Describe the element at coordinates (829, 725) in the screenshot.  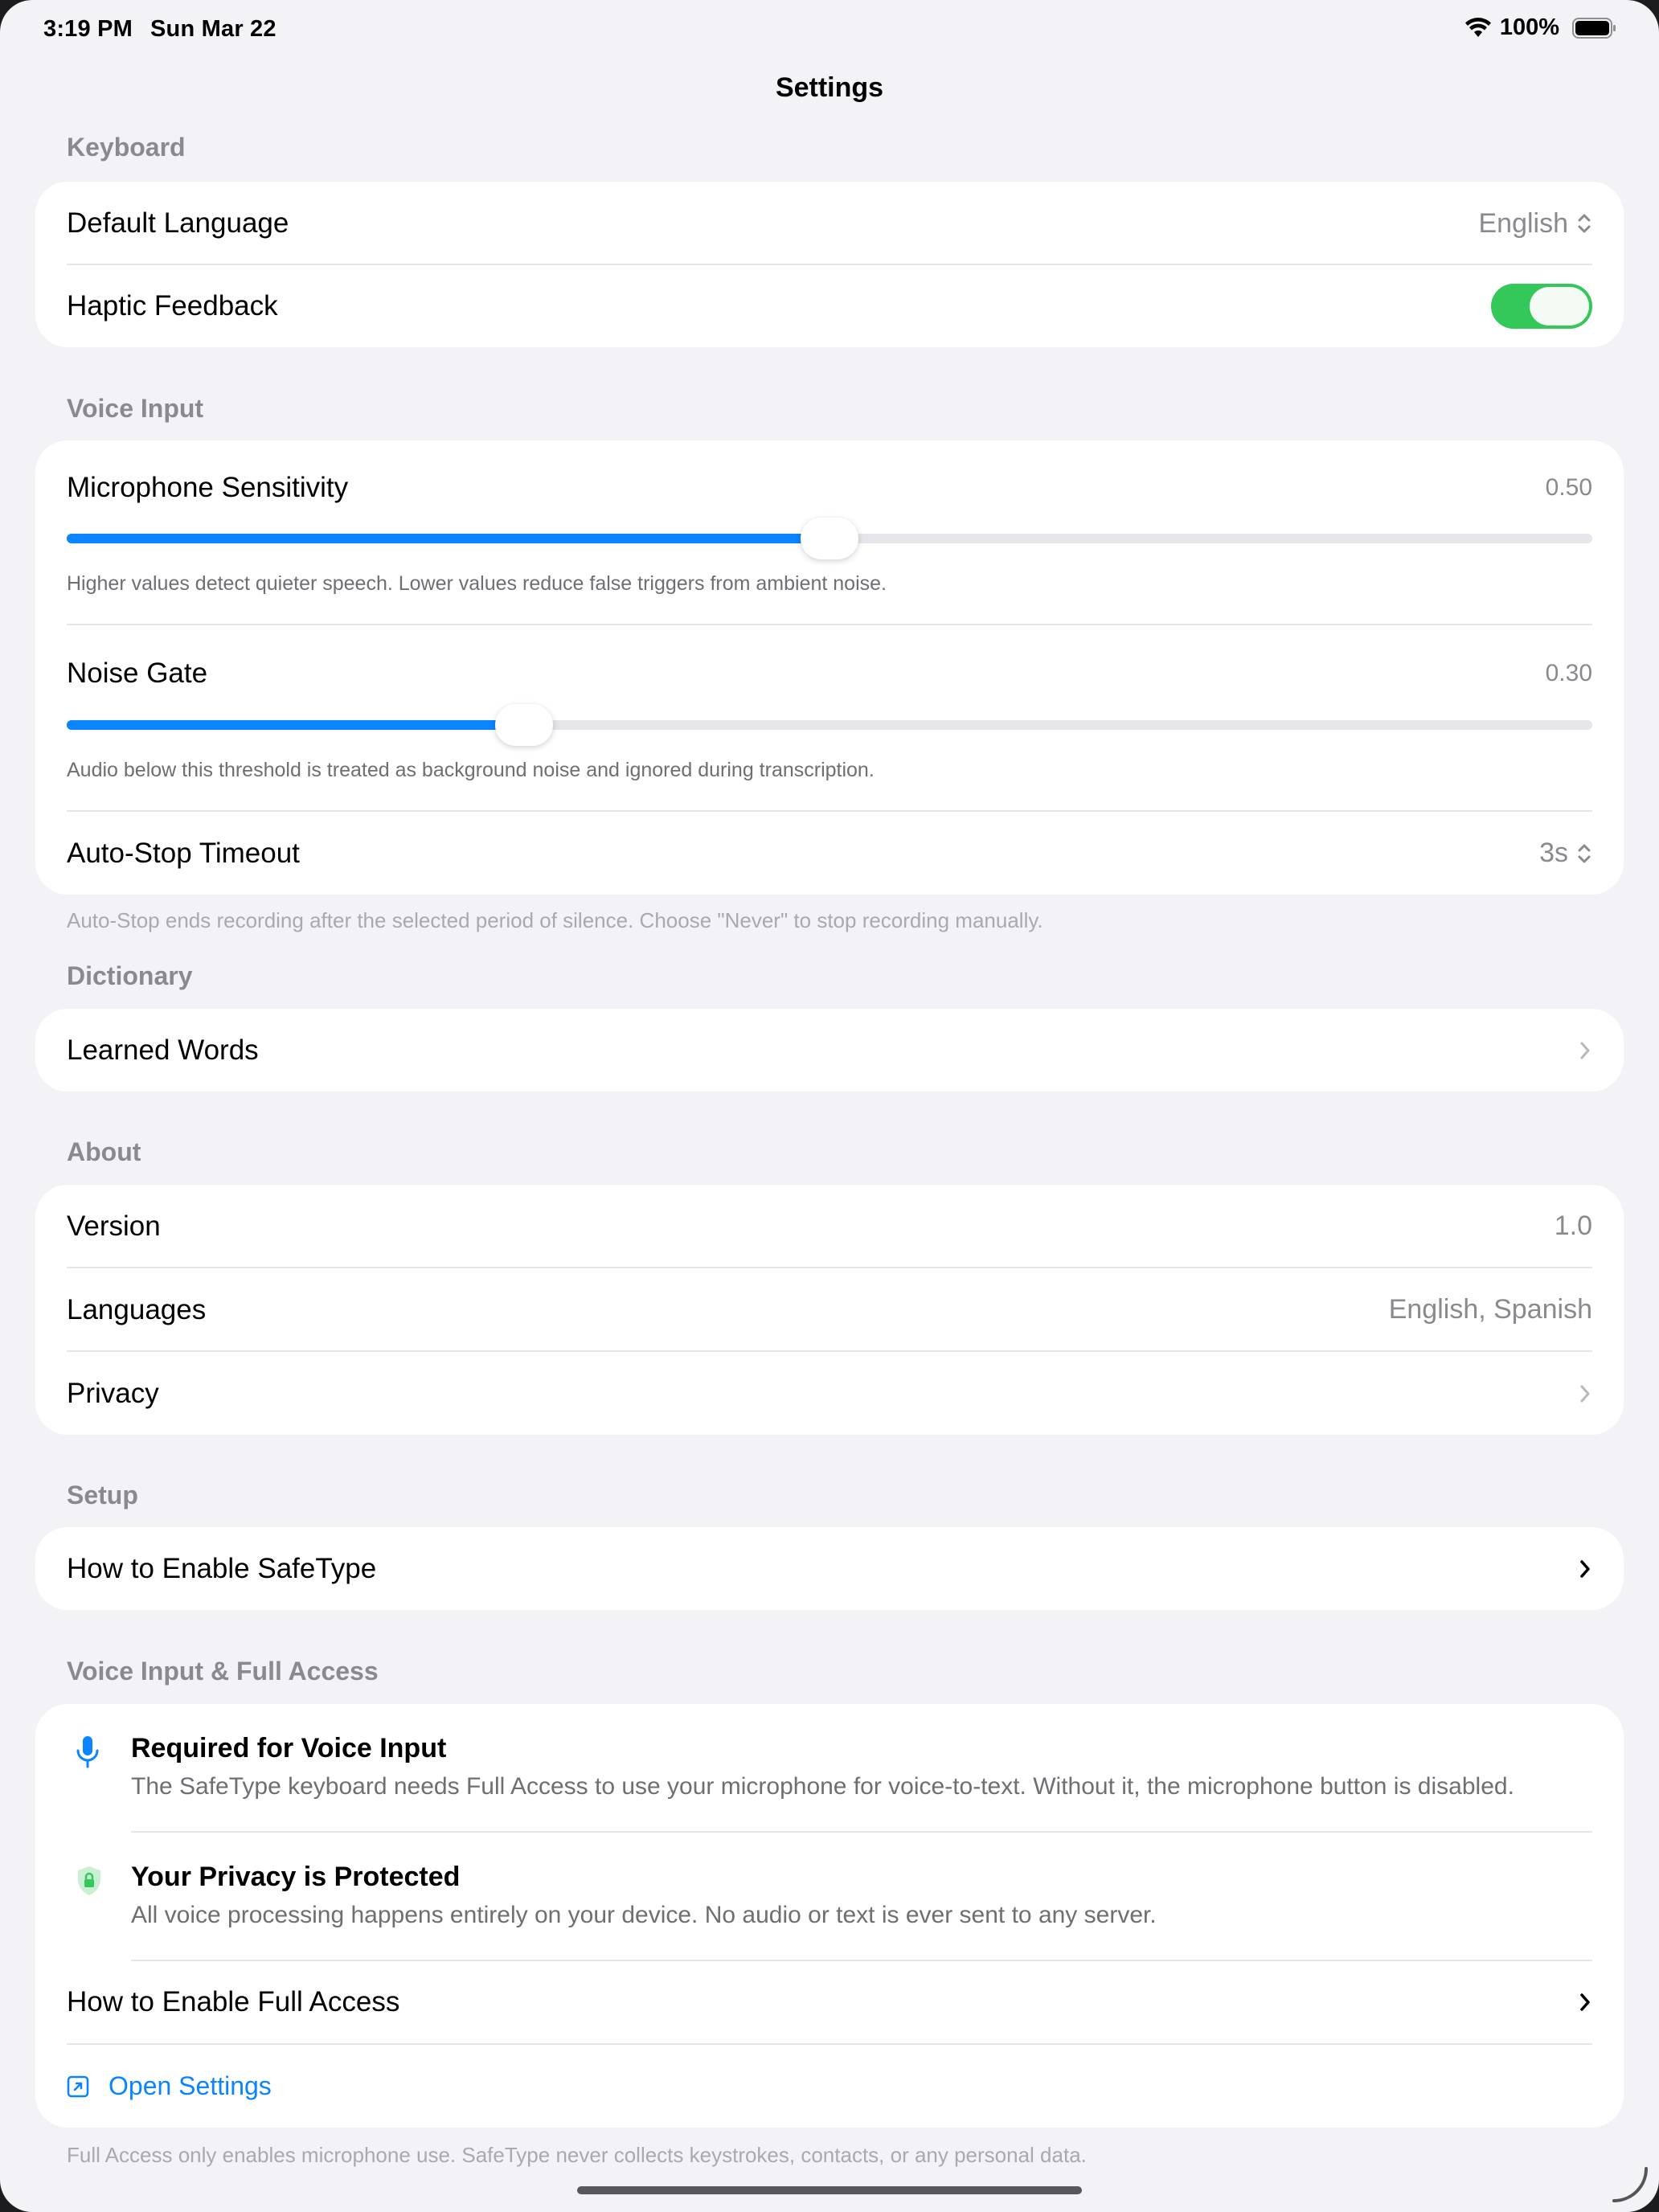
I see `noise-gate-slider` at that location.